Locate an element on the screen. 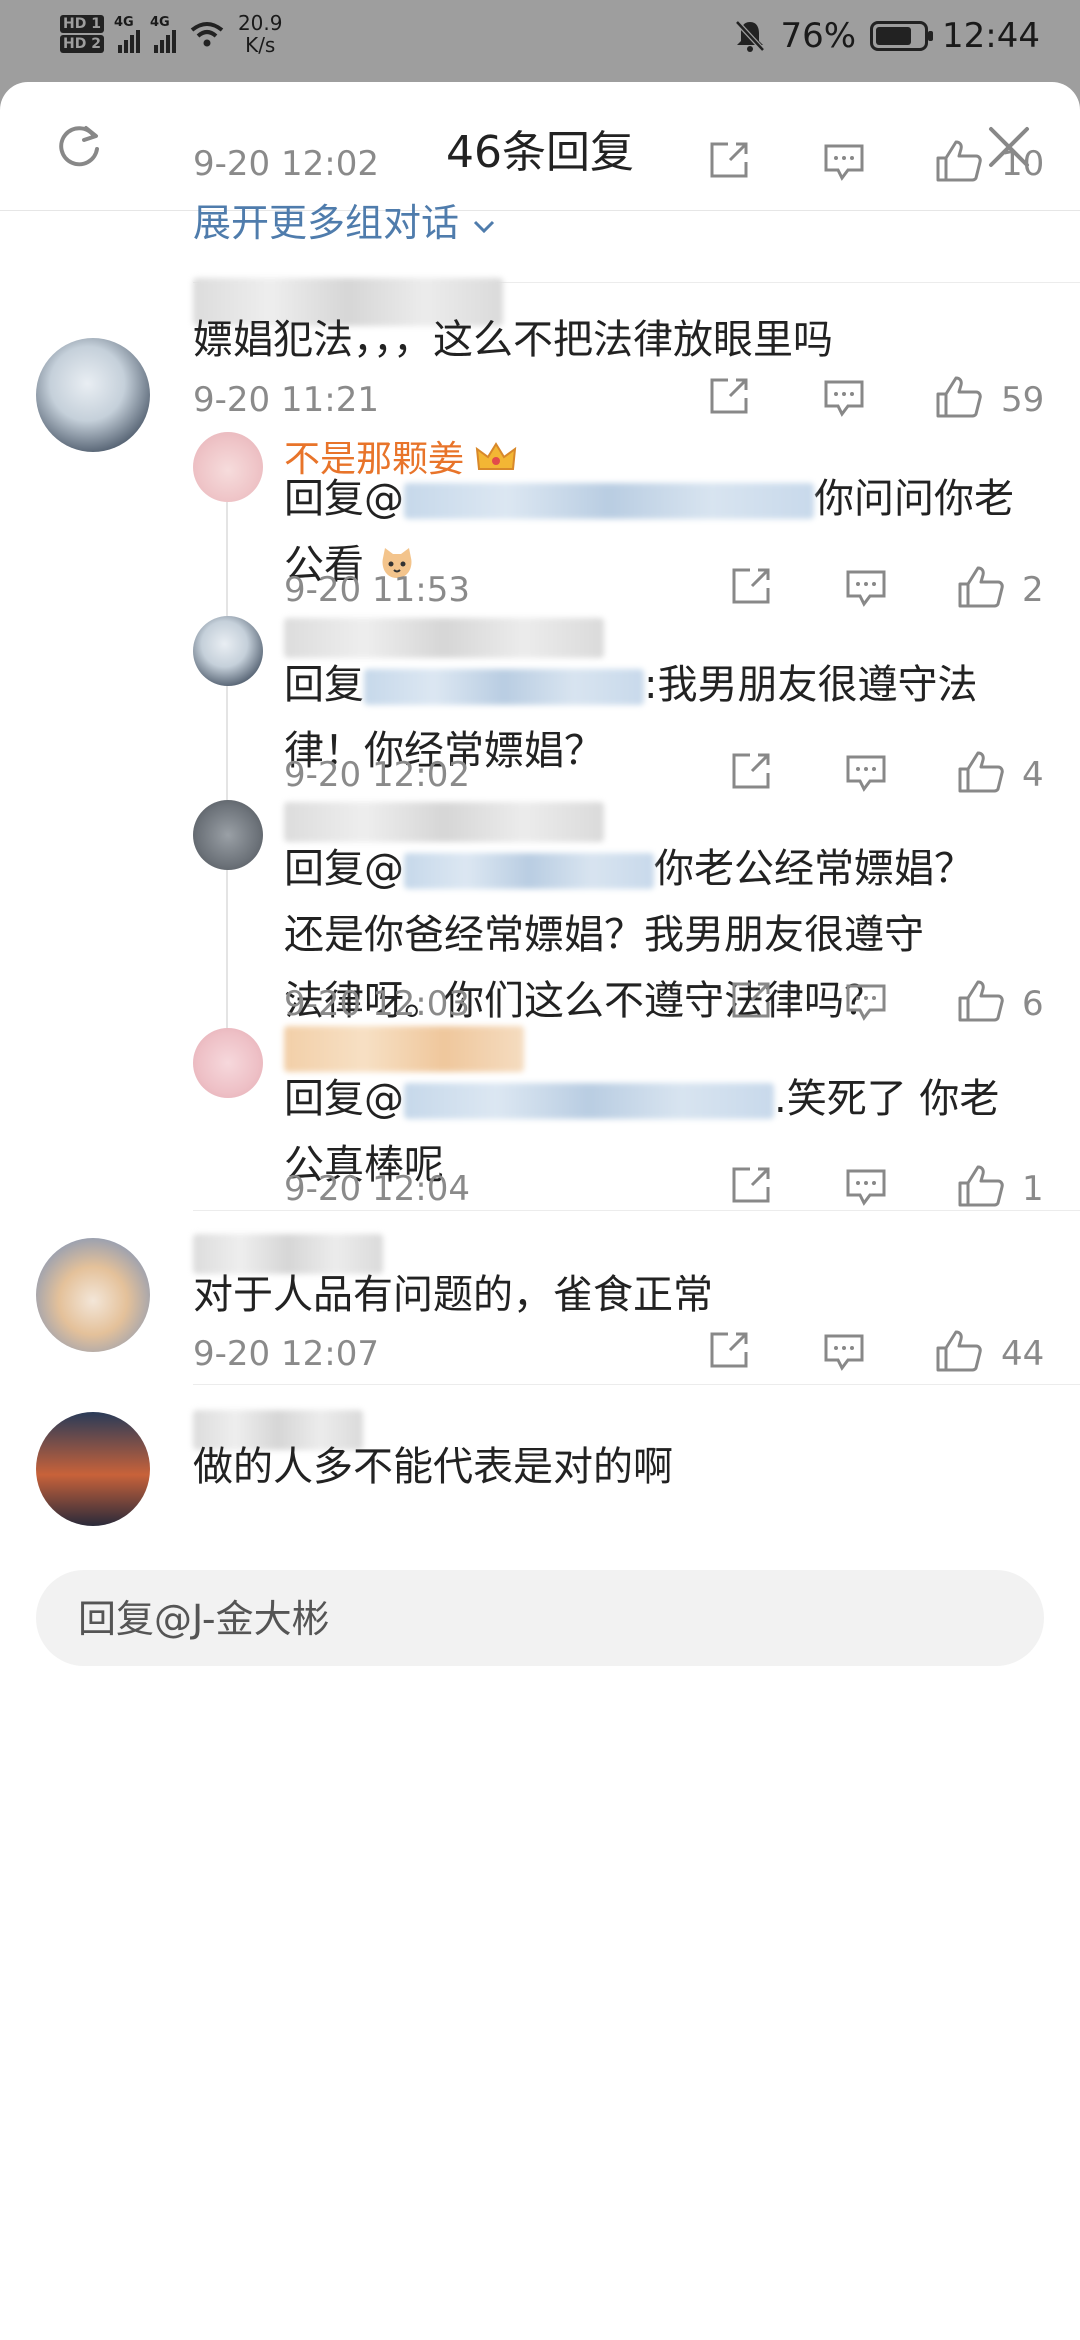  sim1-label: HD 1 is located at coordinates (82, 24).